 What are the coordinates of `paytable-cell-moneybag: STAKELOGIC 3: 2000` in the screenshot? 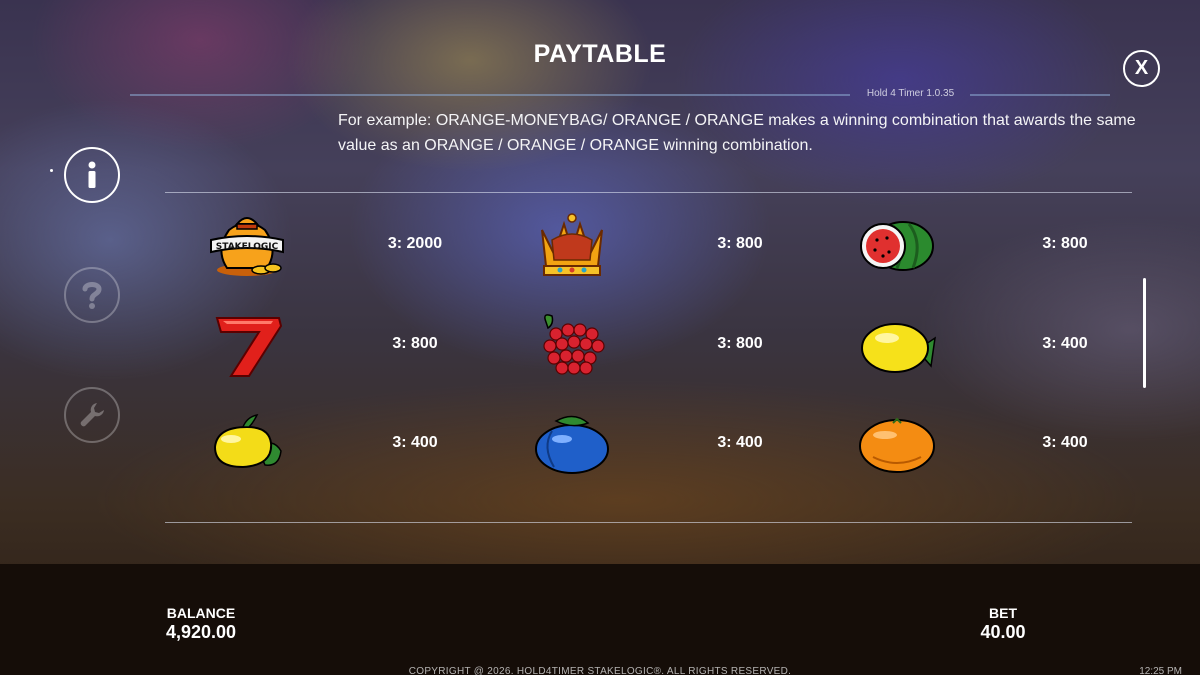 It's located at (325, 245).